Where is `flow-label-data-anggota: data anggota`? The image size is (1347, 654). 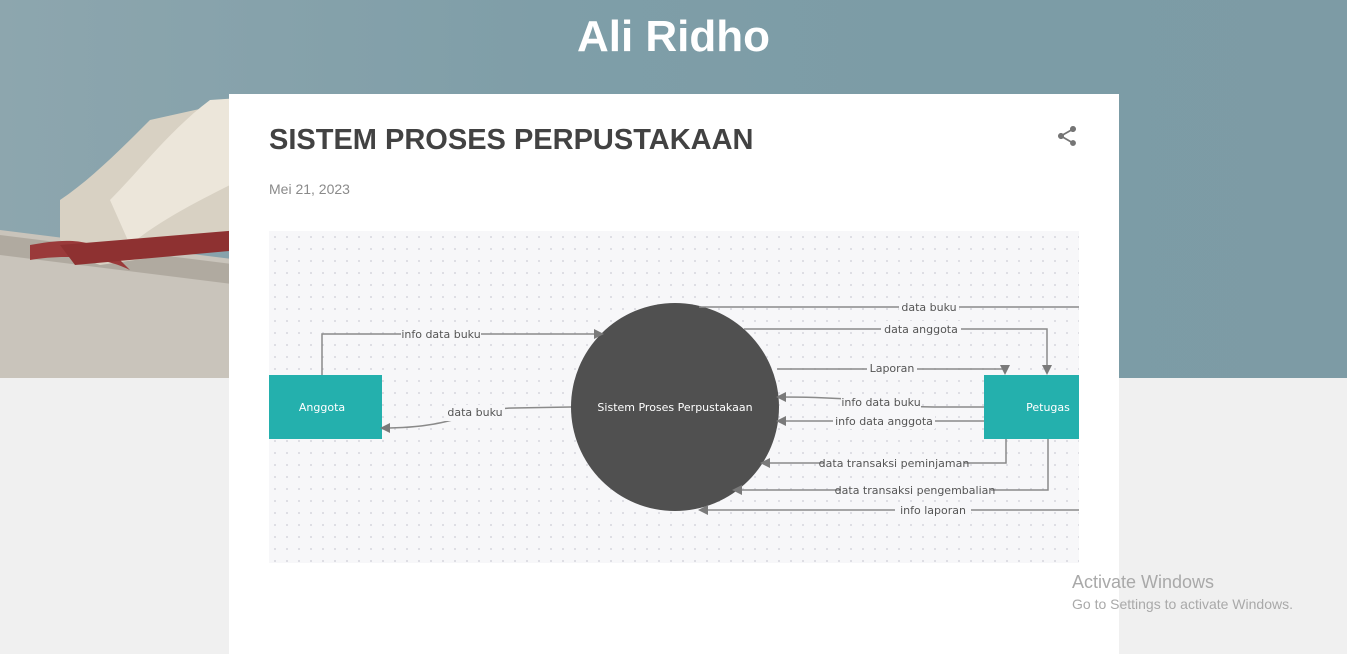 flow-label-data-anggota: data anggota is located at coordinates (921, 329).